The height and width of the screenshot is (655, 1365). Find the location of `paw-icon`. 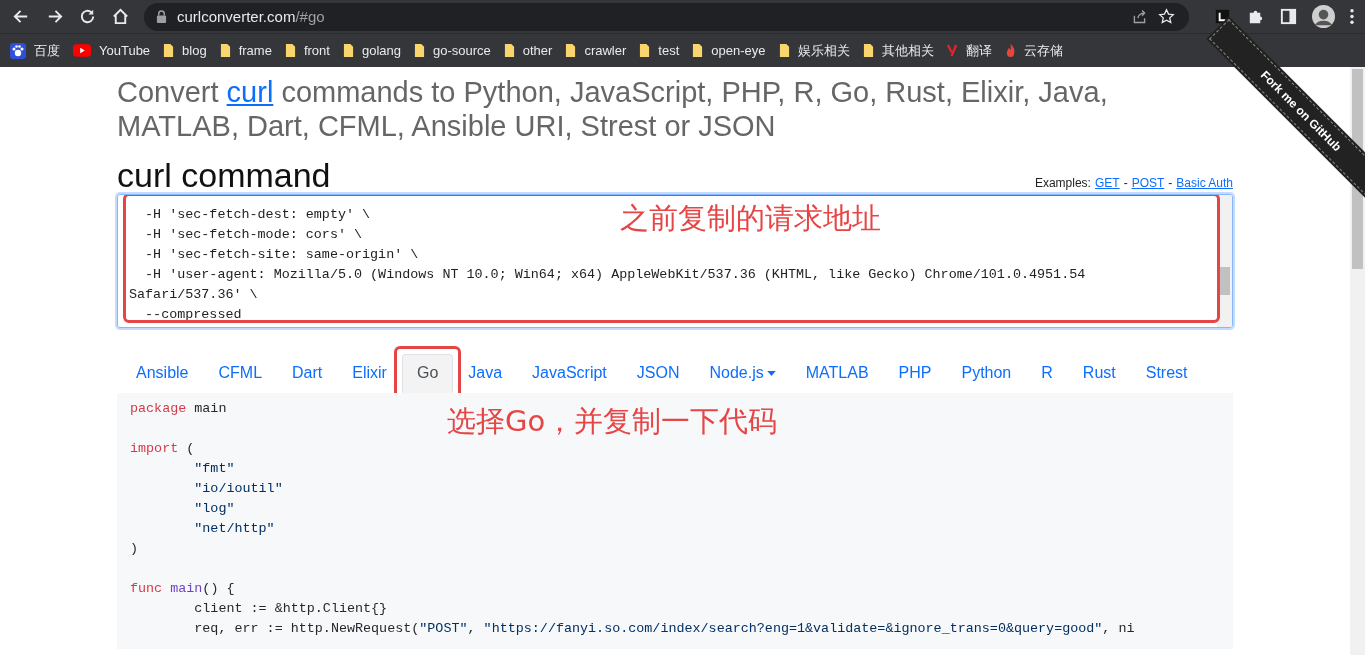

paw-icon is located at coordinates (18, 50).